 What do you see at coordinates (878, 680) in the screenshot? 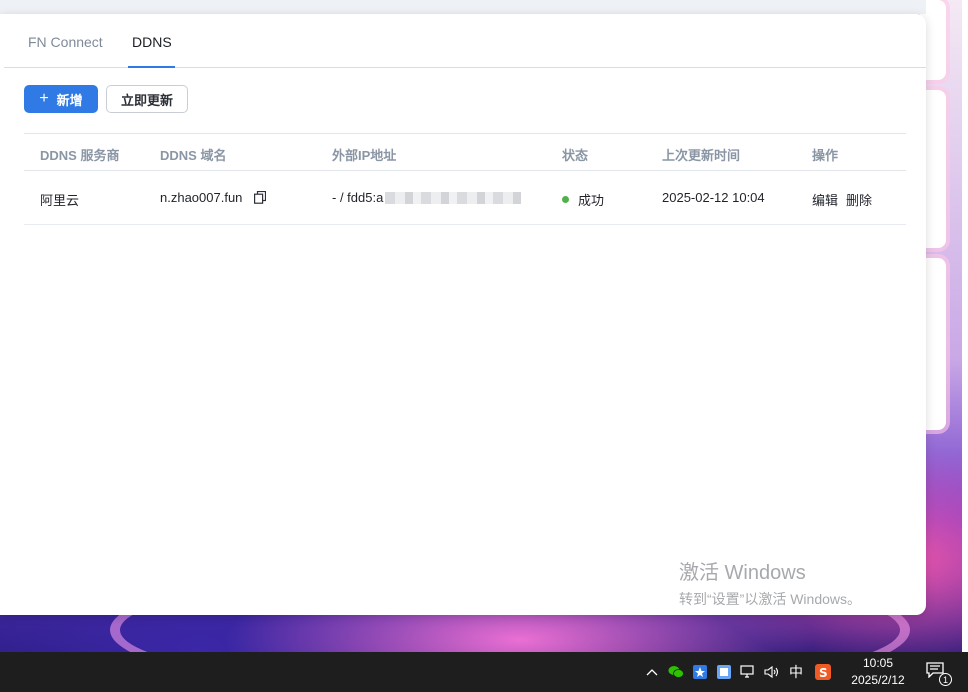
I see `clock-date: 2025/2/12` at bounding box center [878, 680].